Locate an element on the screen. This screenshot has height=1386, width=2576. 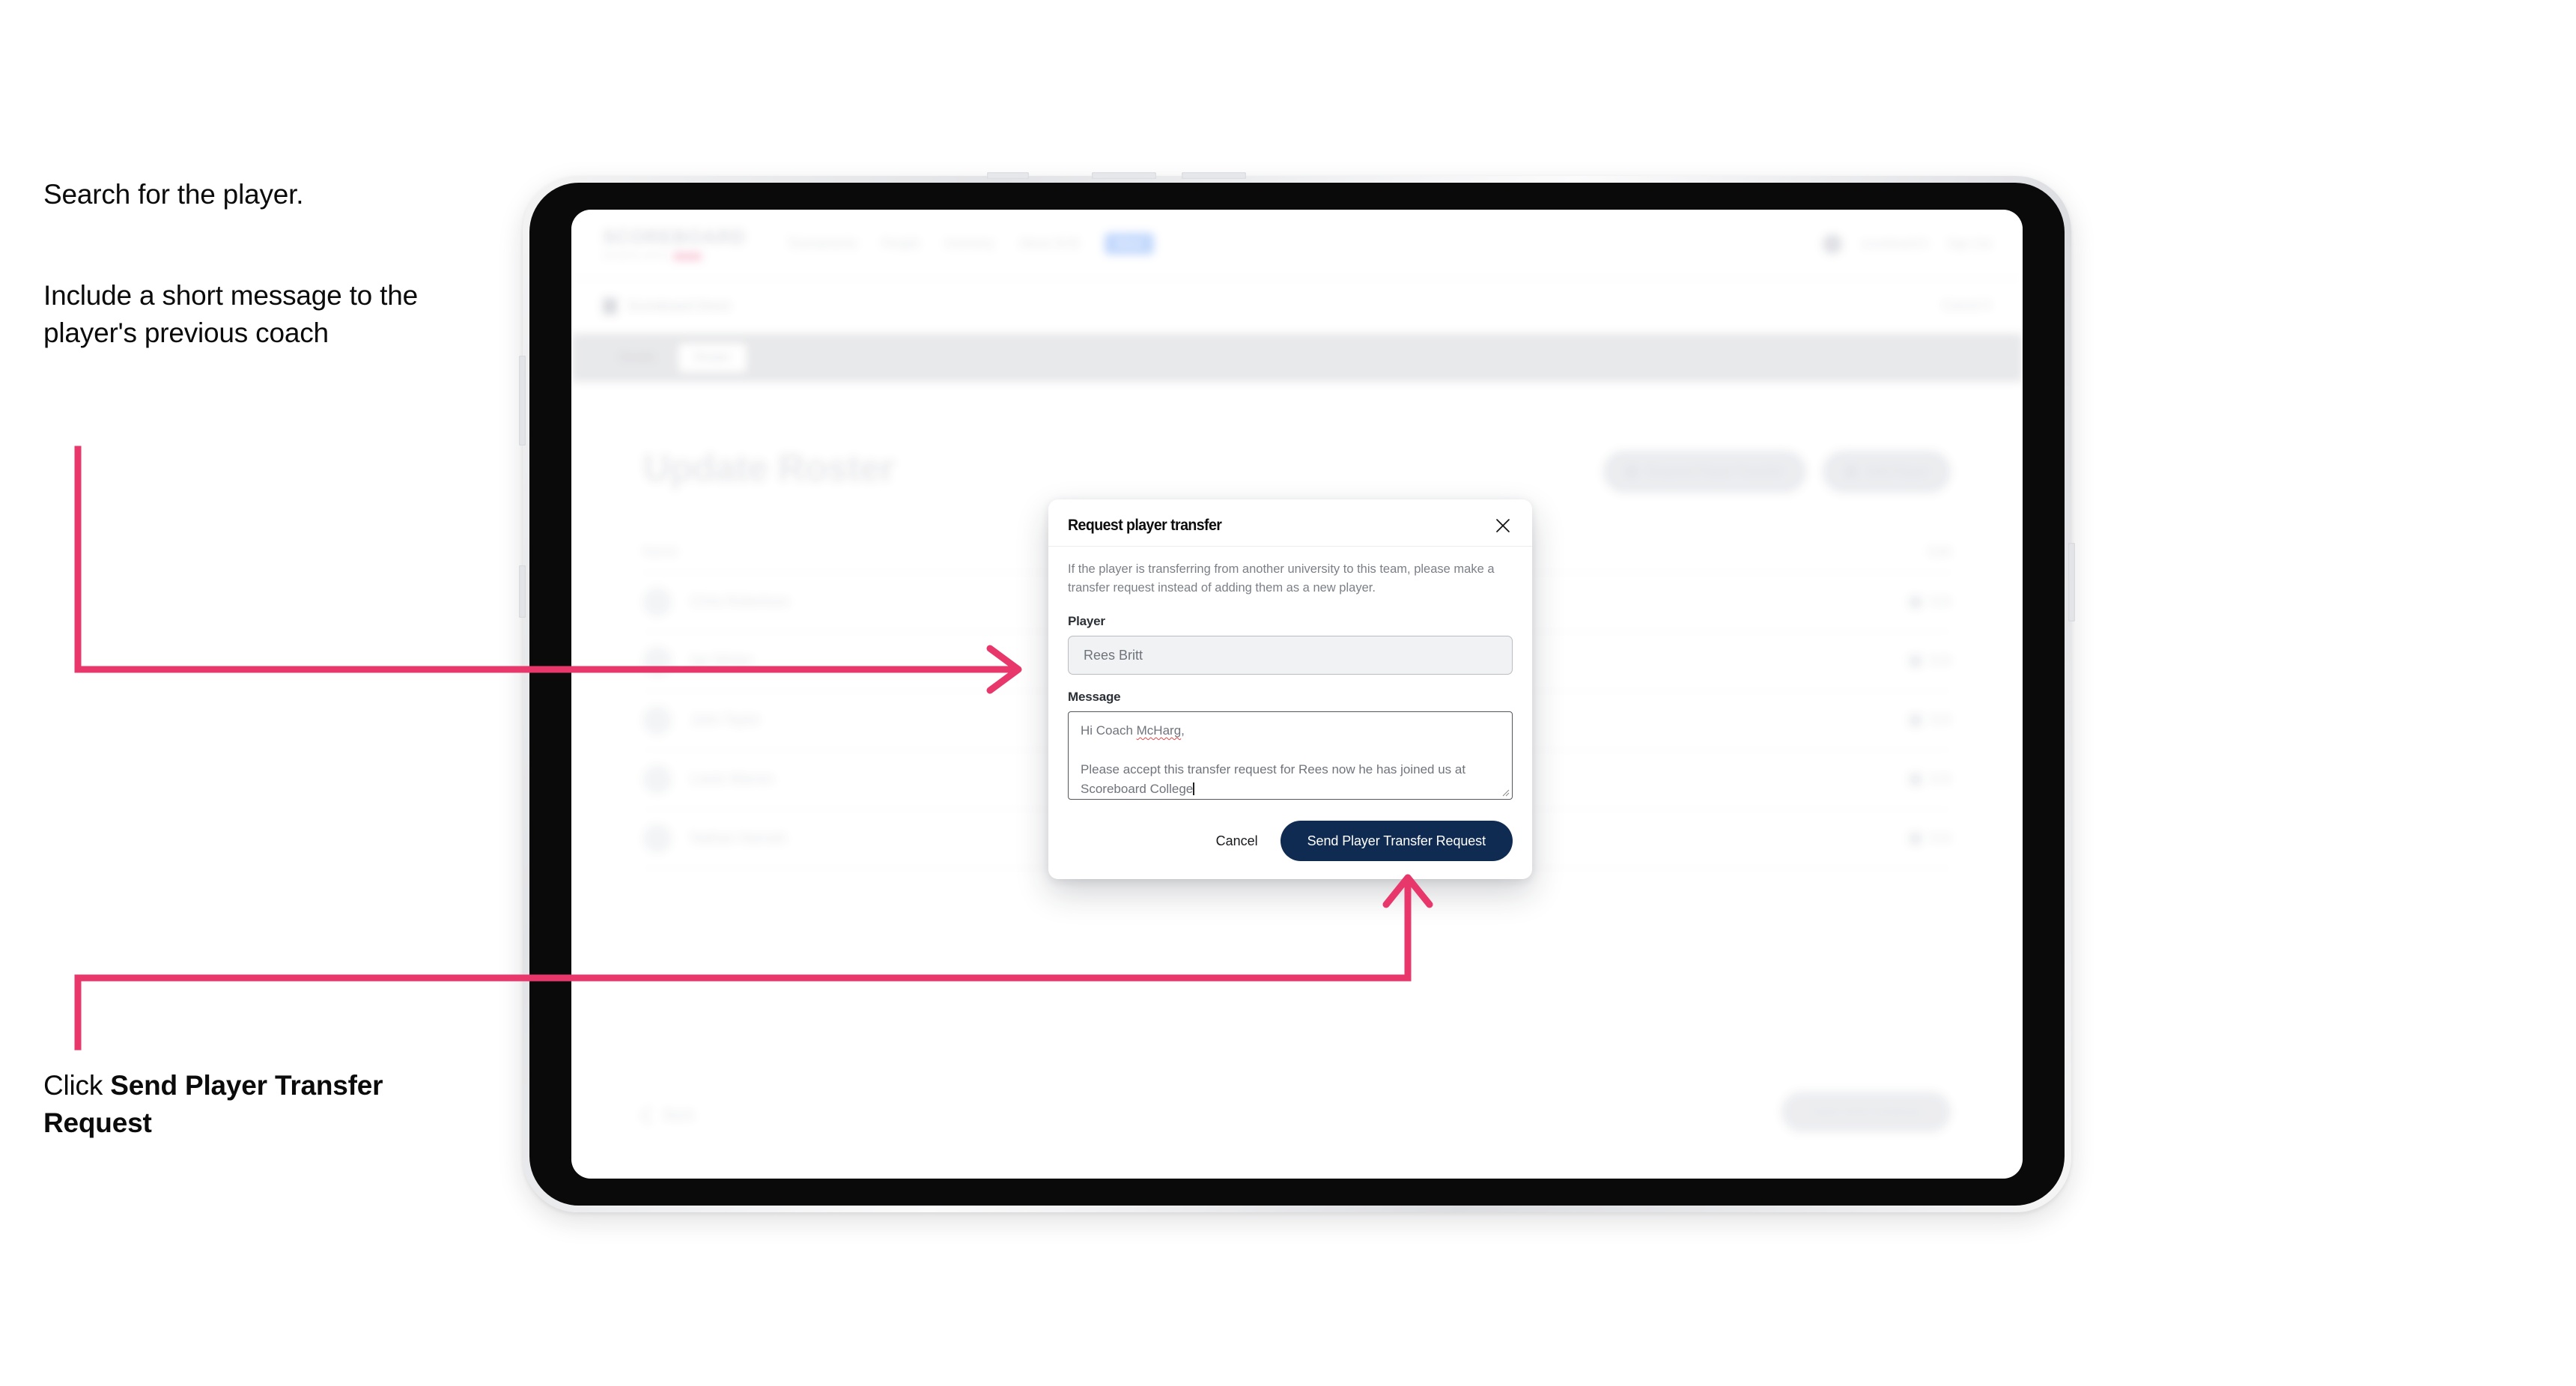
modal-footer: Cancel Send Player Transfer Request is located at coordinates (1290, 842).